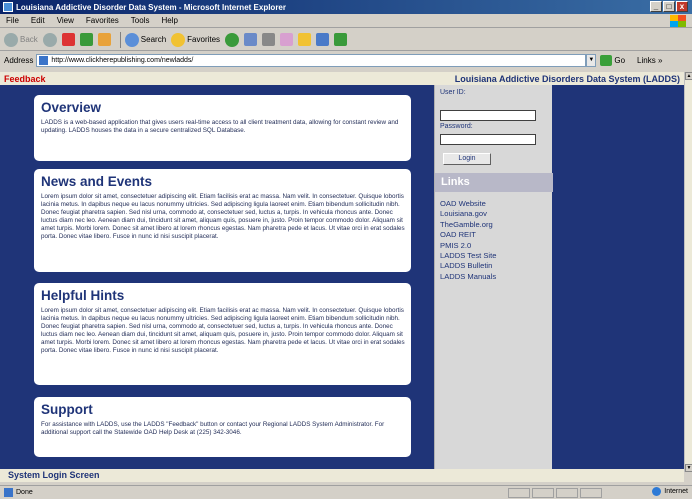 The width and height of the screenshot is (692, 499). I want to click on folder-button, so click(305, 39).